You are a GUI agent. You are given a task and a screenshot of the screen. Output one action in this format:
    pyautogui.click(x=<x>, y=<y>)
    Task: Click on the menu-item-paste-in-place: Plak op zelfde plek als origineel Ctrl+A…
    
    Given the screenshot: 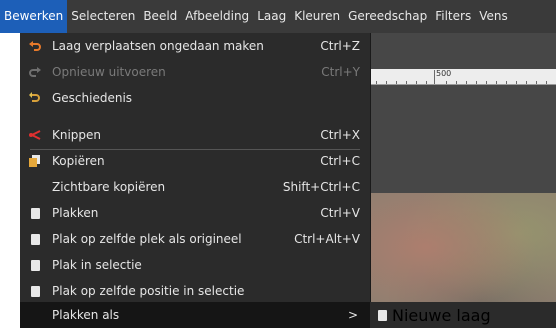 What is the action you would take?
    pyautogui.click(x=195, y=239)
    